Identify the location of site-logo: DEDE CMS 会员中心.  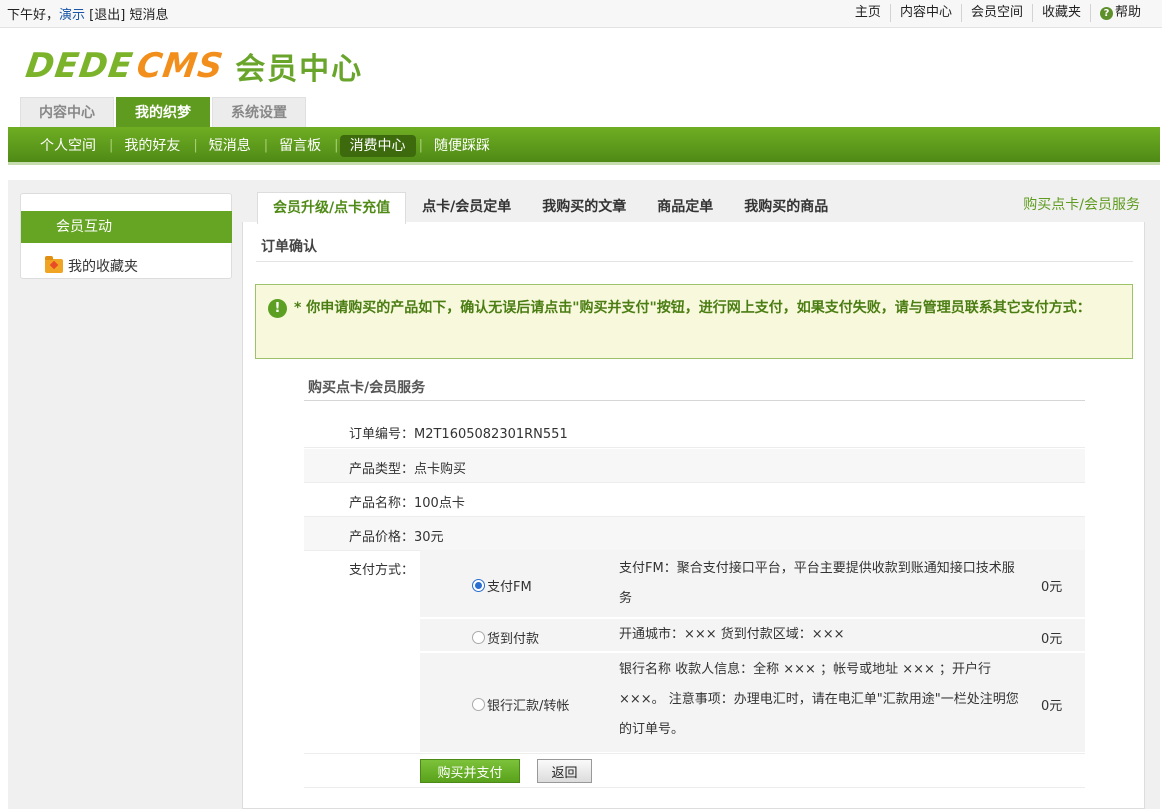
(193, 66).